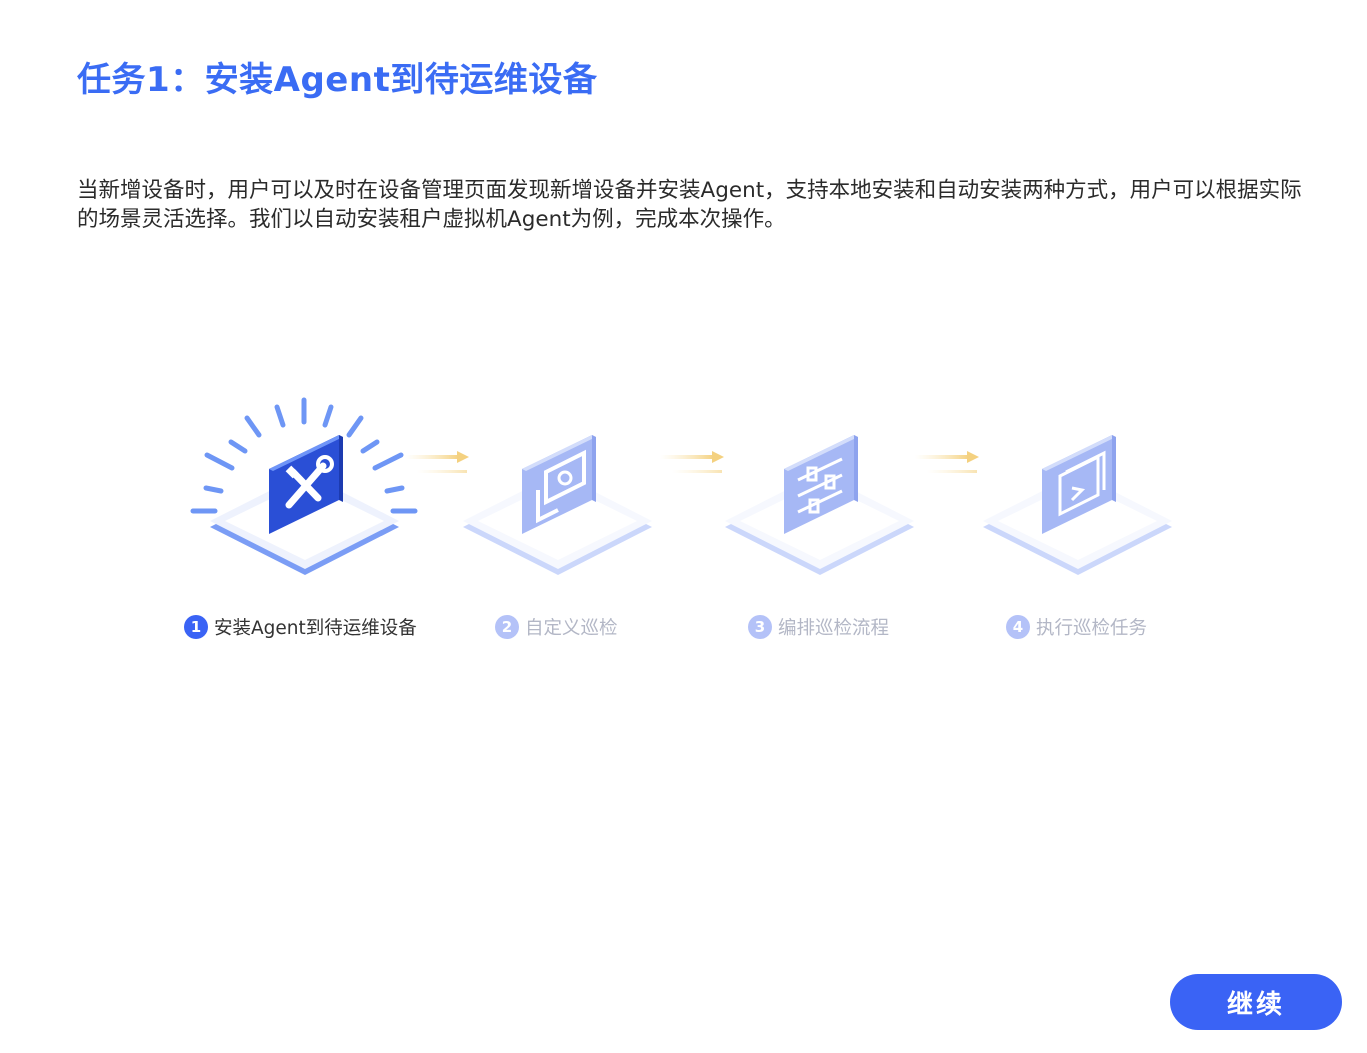  I want to click on wrench-screwdriver-icon, so click(304, 486).